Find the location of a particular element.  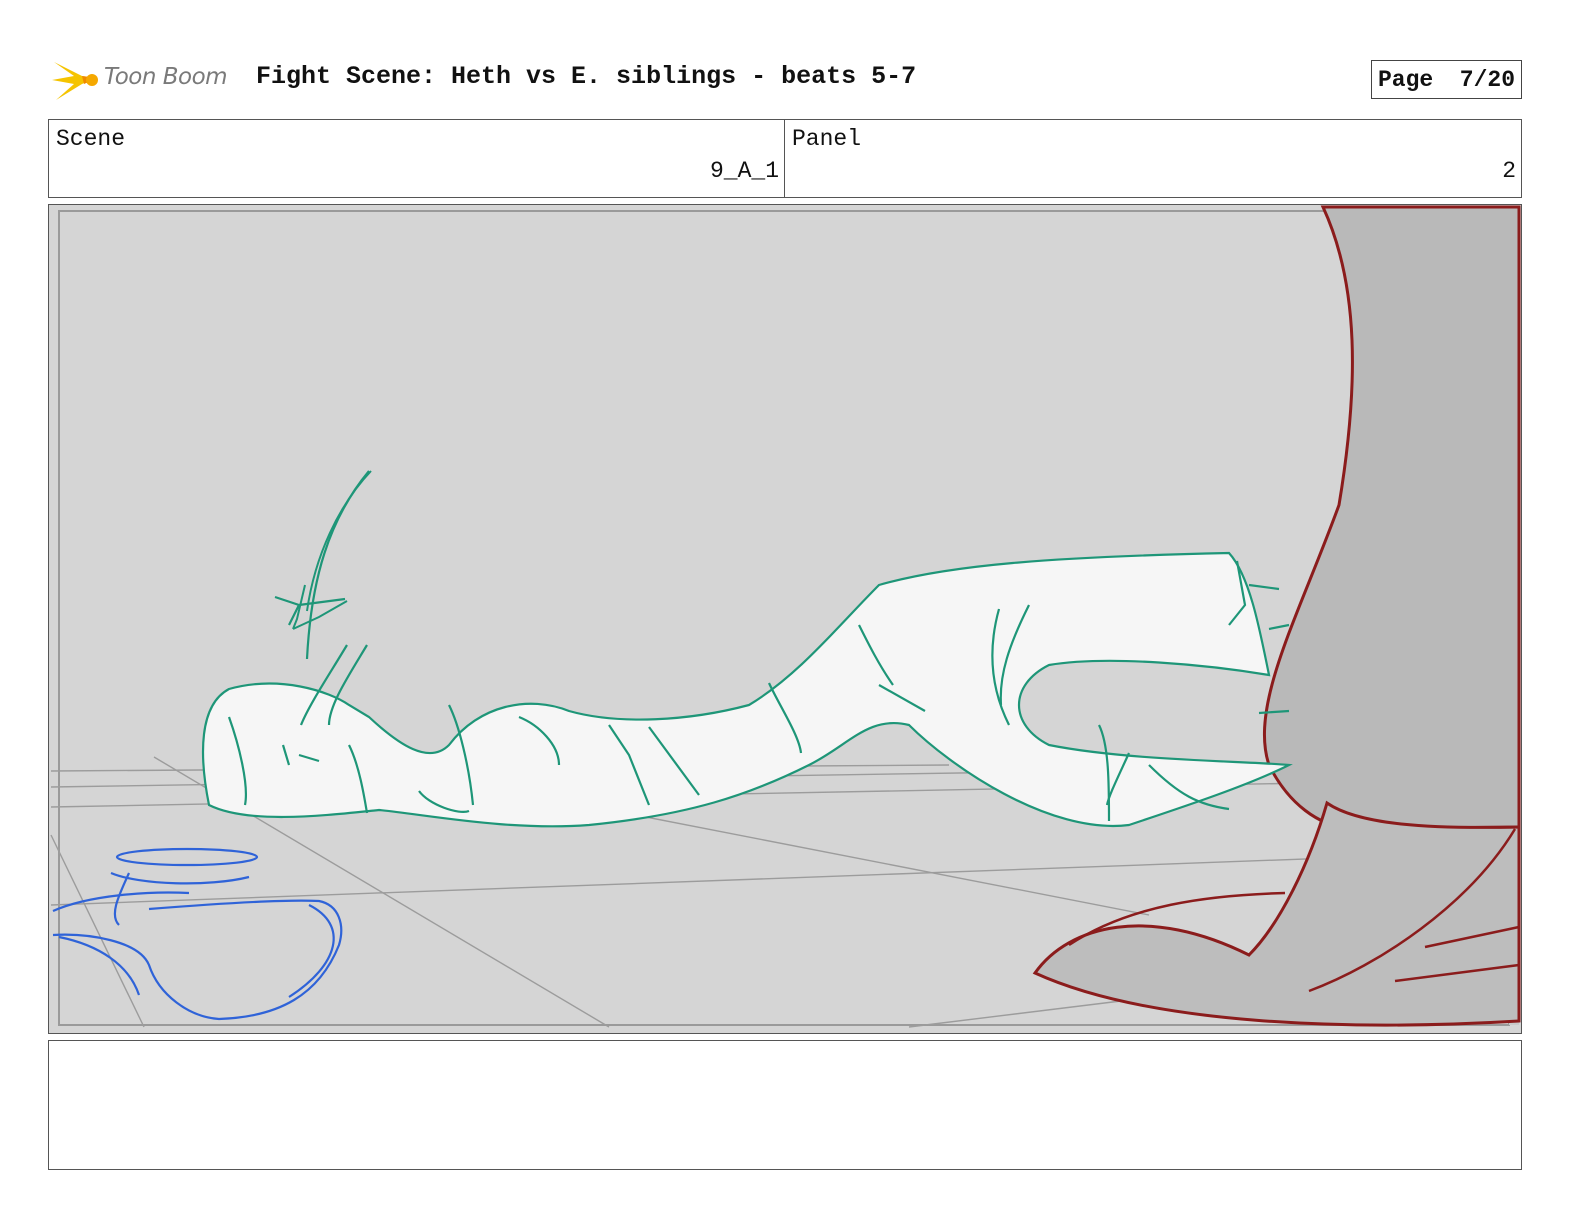

page-label: Page is located at coordinates (1406, 79).